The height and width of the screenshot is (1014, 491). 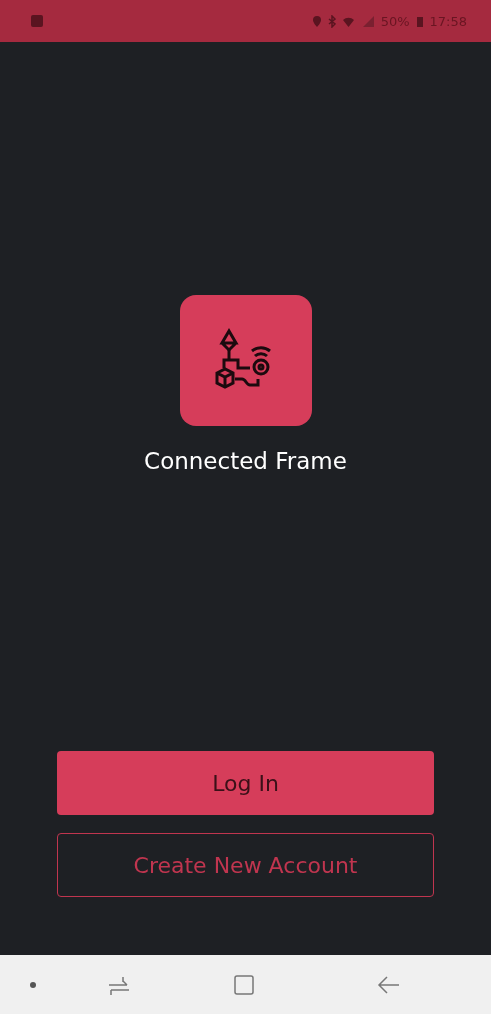 What do you see at coordinates (37, 21) in the screenshot?
I see `notification-icon` at bounding box center [37, 21].